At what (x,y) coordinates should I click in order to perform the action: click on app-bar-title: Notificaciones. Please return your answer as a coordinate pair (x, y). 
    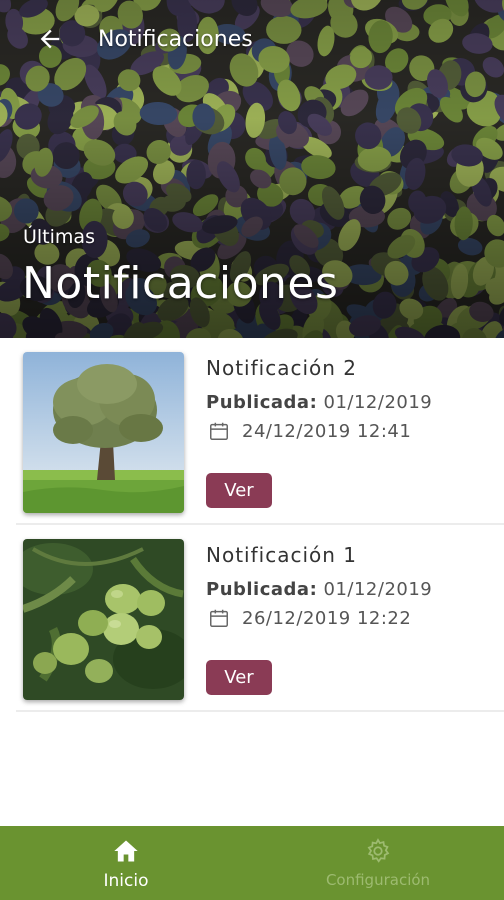
    Looking at the image, I should click on (175, 39).